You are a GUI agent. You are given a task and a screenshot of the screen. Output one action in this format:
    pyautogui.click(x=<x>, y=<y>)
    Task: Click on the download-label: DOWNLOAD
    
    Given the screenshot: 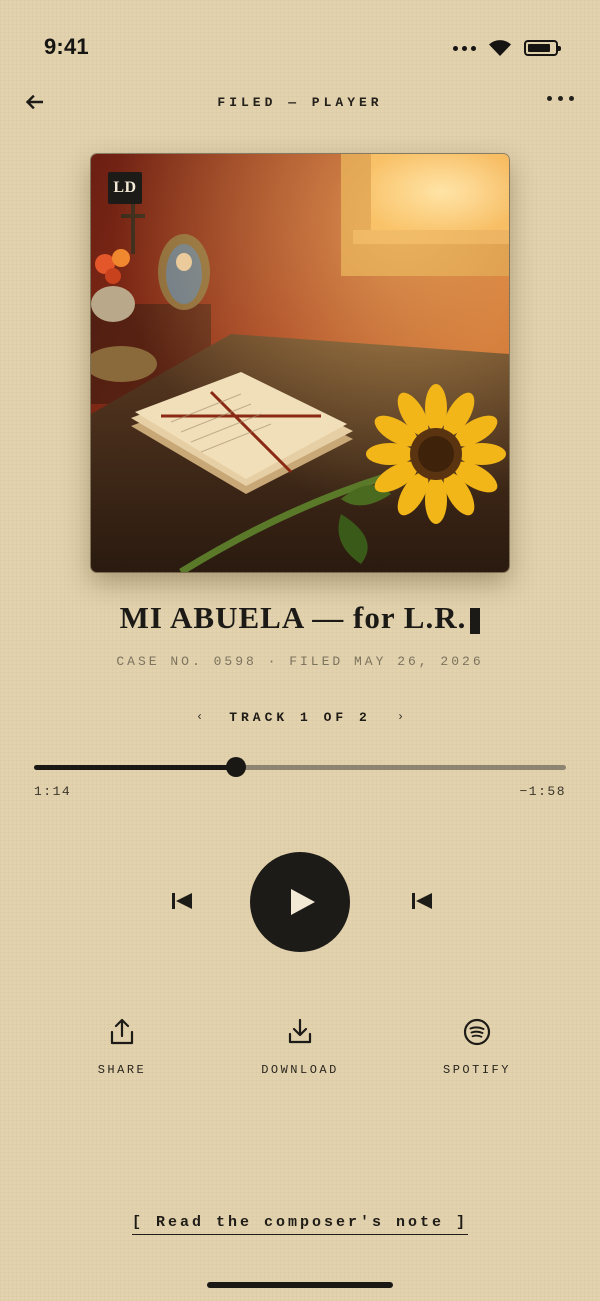 What is the action you would take?
    pyautogui.click(x=300, y=1070)
    